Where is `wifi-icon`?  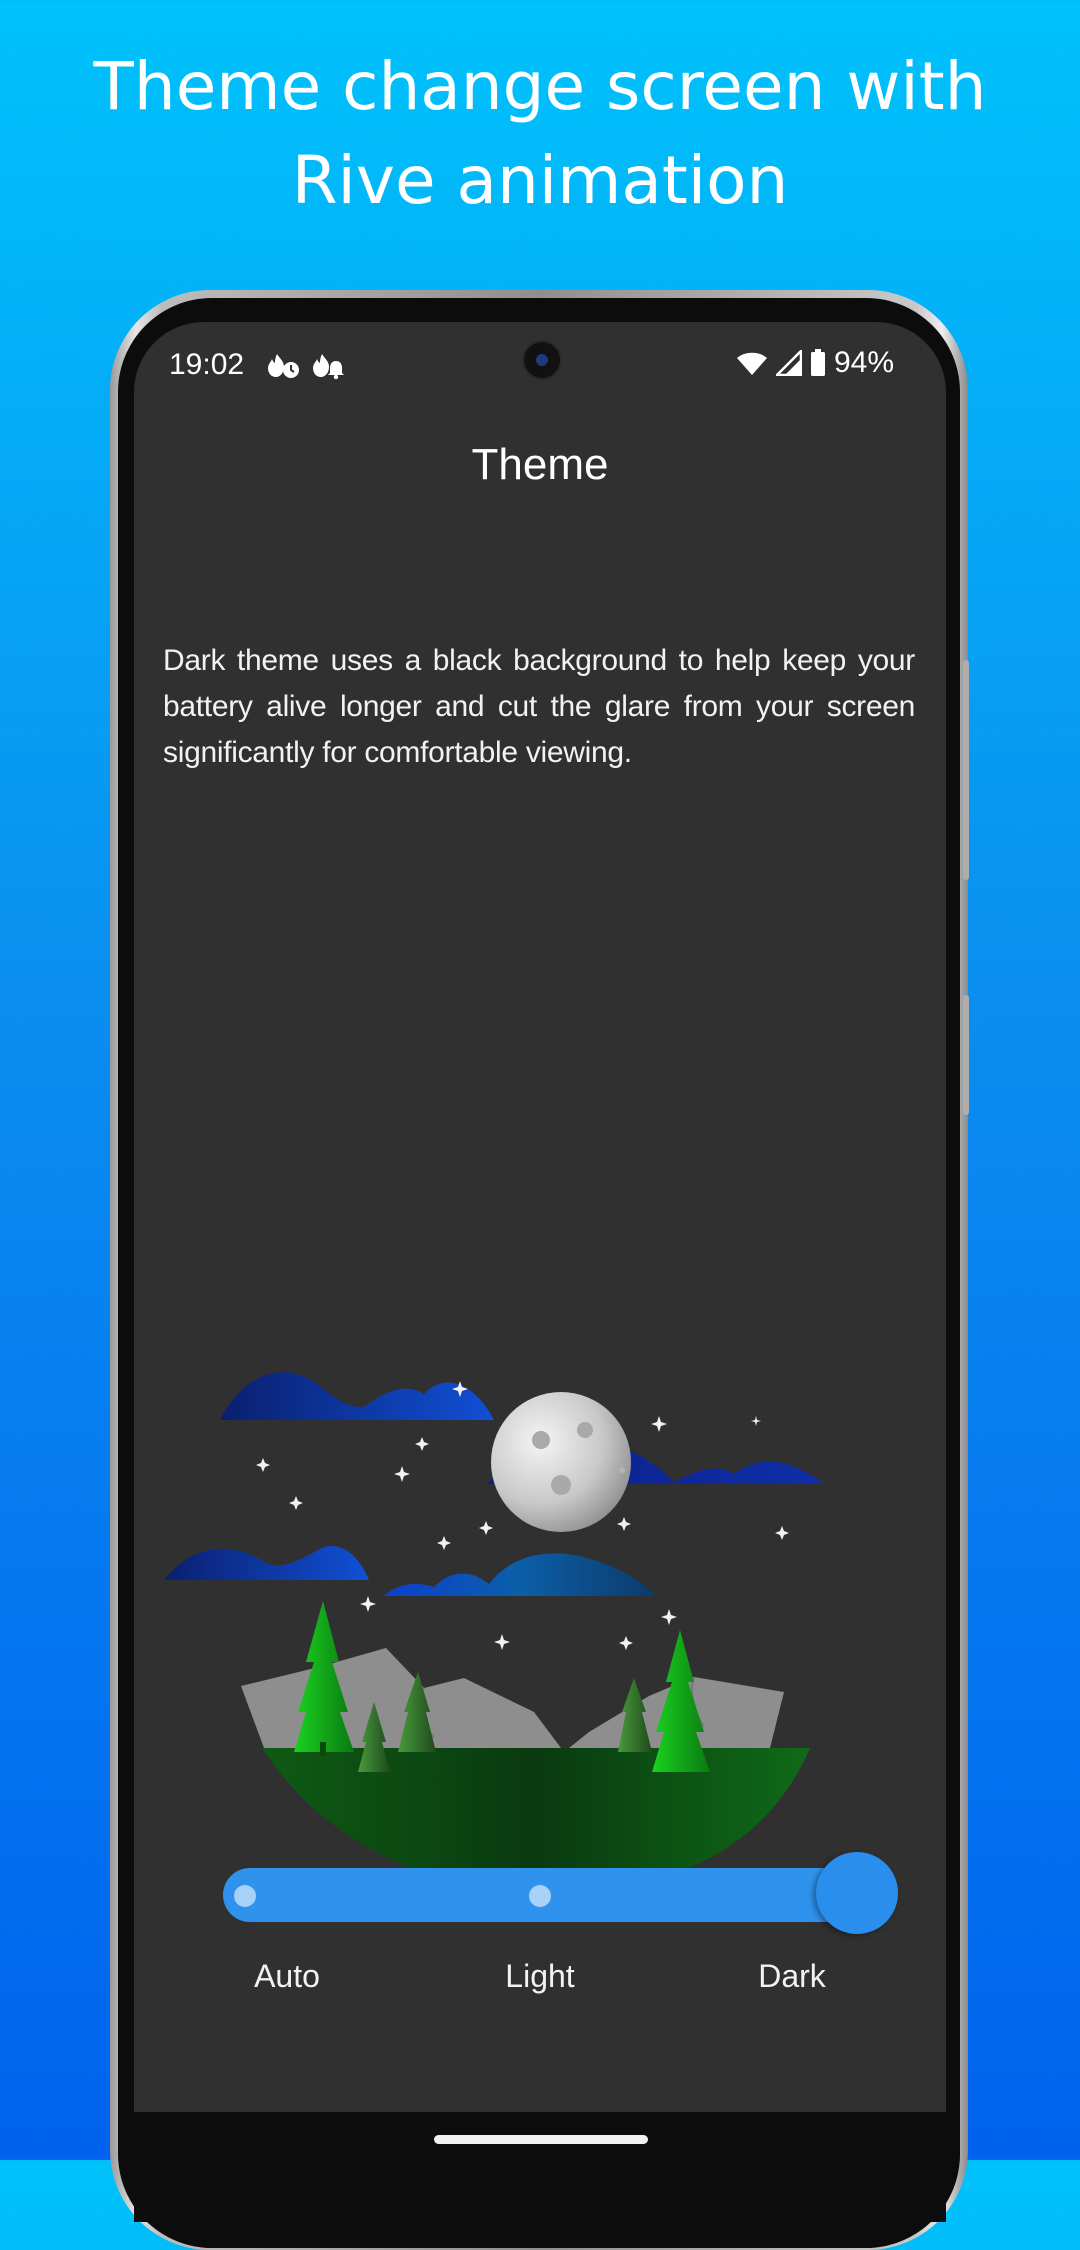
wifi-icon is located at coordinates (751, 363).